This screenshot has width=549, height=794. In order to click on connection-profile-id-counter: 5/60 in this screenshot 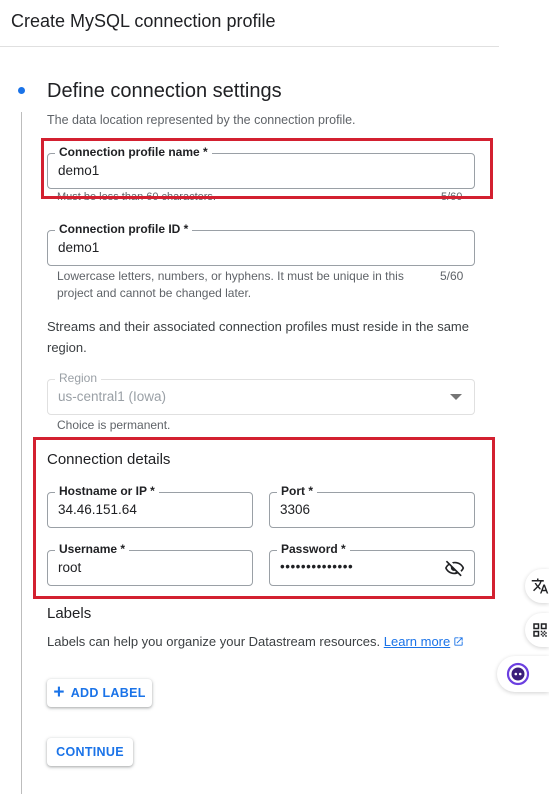, I will do `click(452, 276)`.